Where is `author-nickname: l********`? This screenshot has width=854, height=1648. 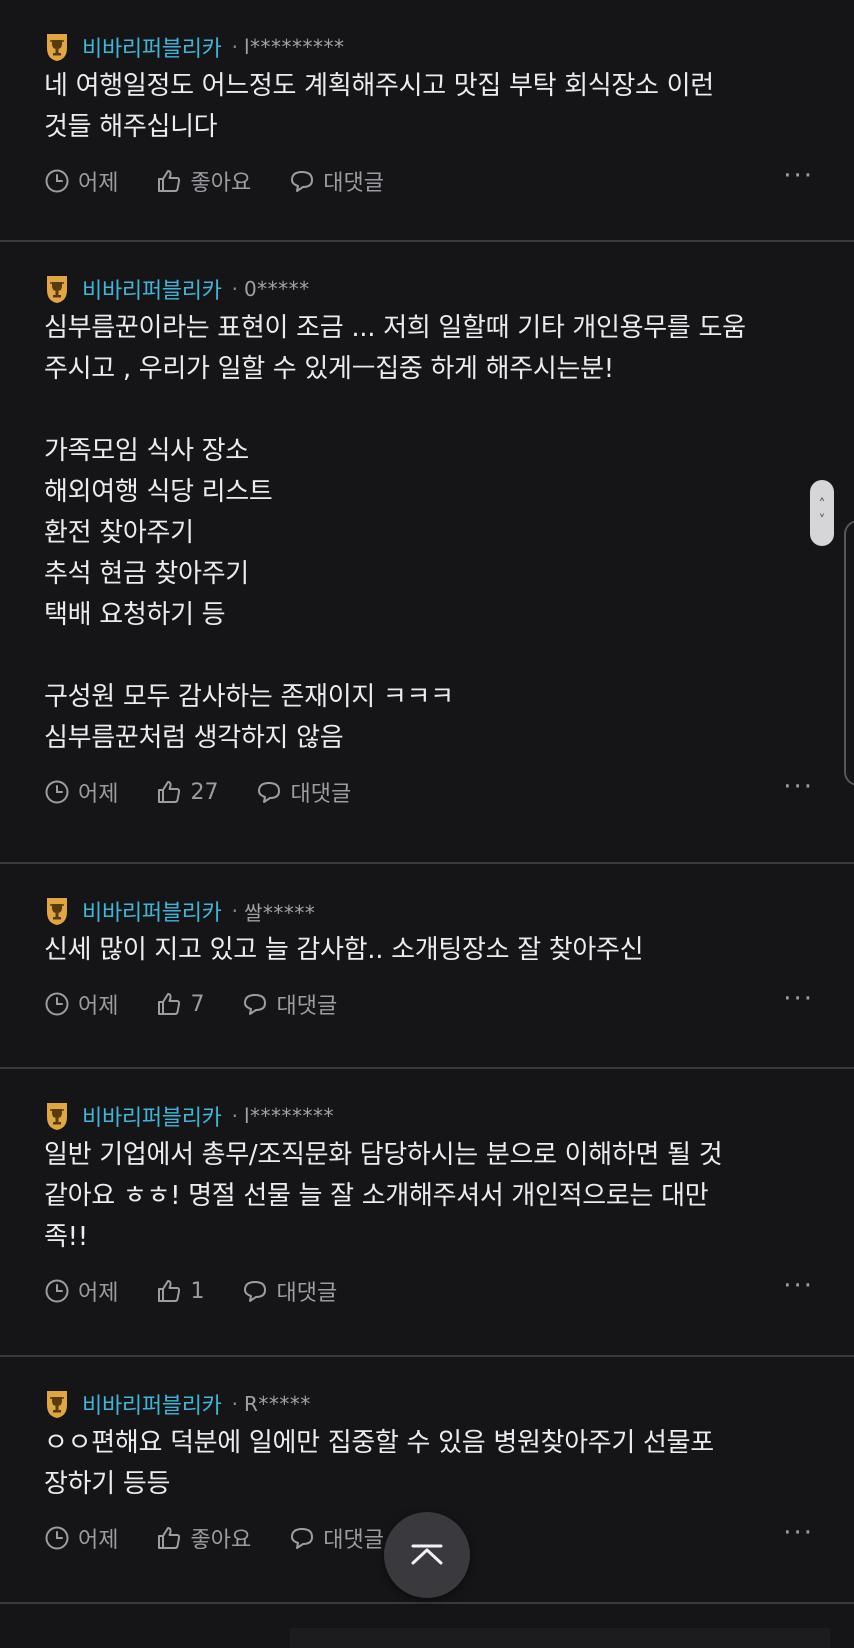 author-nickname: l******** is located at coordinates (289, 1116).